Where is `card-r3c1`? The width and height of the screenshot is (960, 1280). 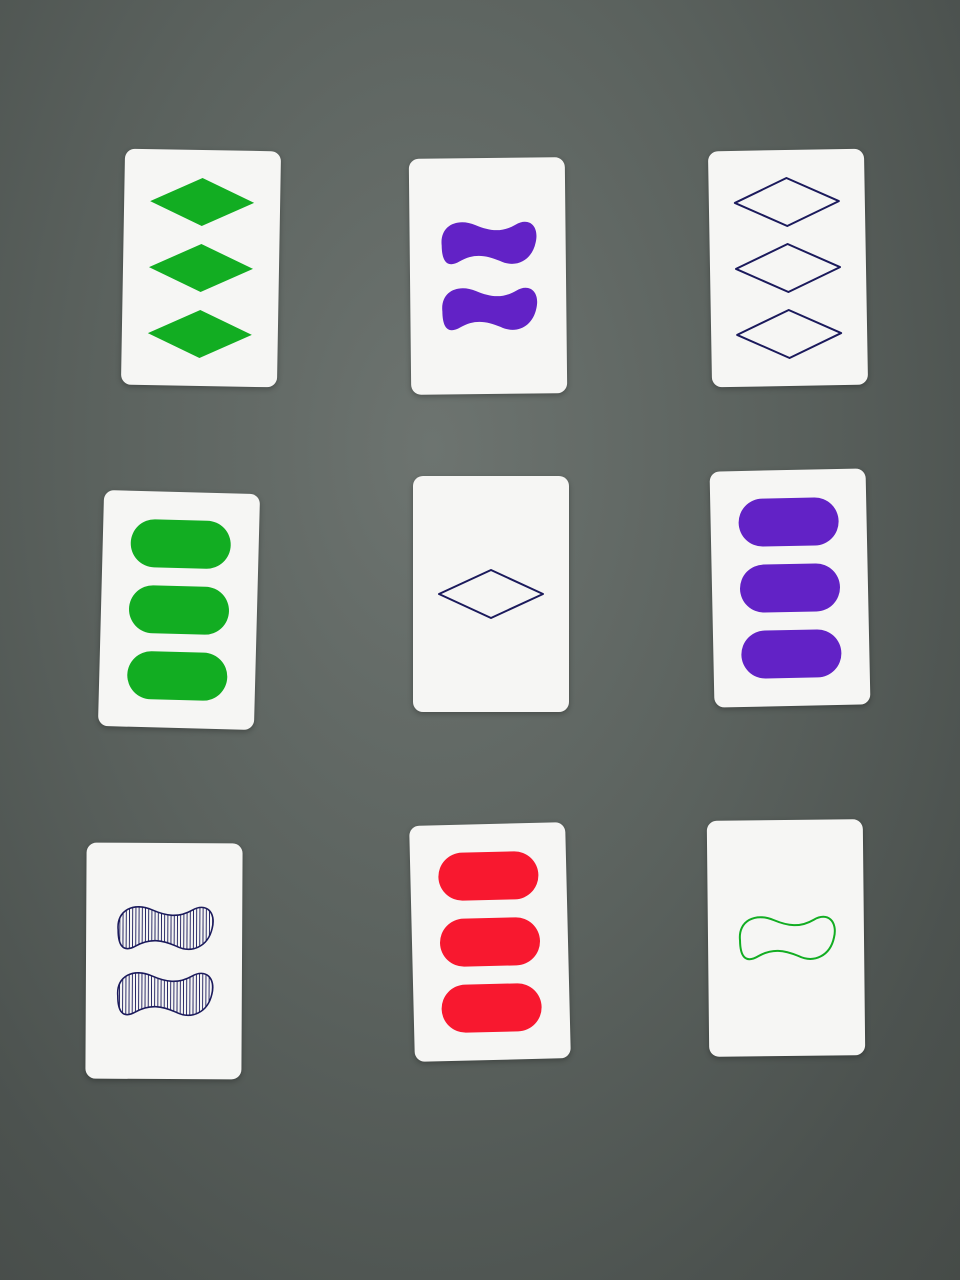 card-r3c1 is located at coordinates (164, 961).